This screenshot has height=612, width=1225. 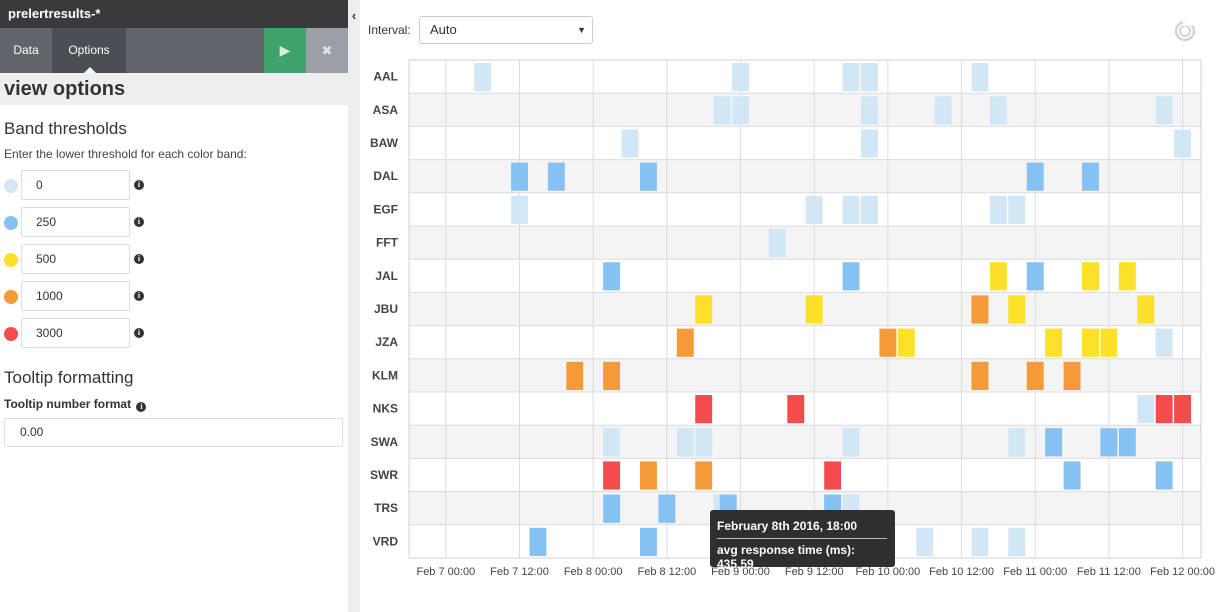 What do you see at coordinates (75, 296) in the screenshot?
I see `band-threshold-input: 1000` at bounding box center [75, 296].